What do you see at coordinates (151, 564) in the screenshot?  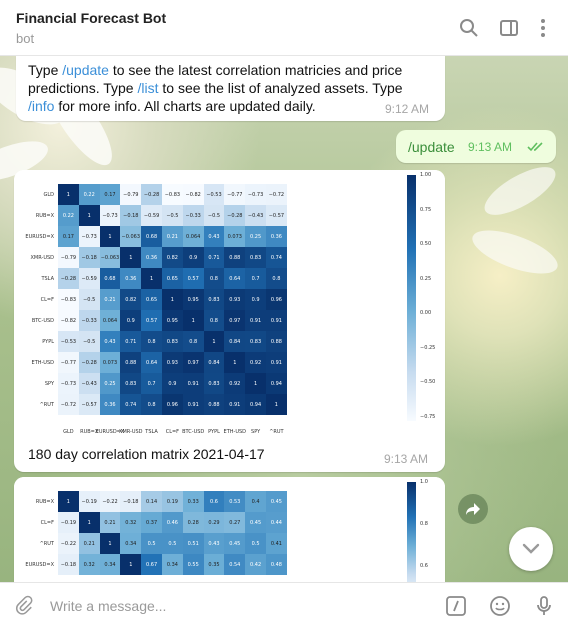 I see `heatmap-cell: 0.67` at bounding box center [151, 564].